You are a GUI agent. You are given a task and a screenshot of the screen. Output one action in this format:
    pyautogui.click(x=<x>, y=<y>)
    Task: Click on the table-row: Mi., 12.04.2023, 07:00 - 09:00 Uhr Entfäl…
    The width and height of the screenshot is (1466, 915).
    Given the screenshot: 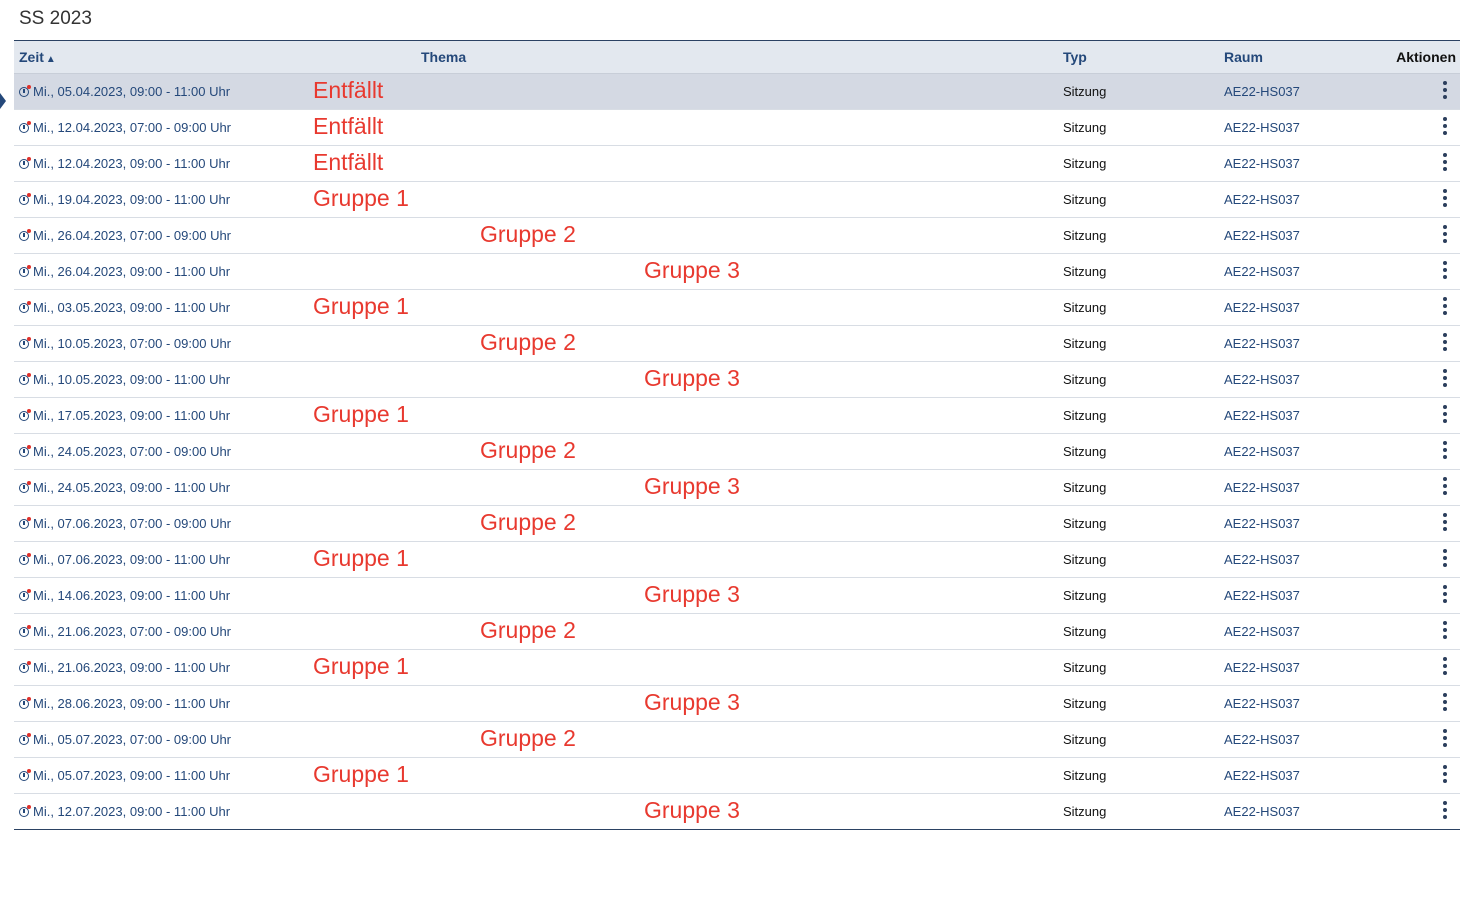 What is the action you would take?
    pyautogui.click(x=737, y=128)
    